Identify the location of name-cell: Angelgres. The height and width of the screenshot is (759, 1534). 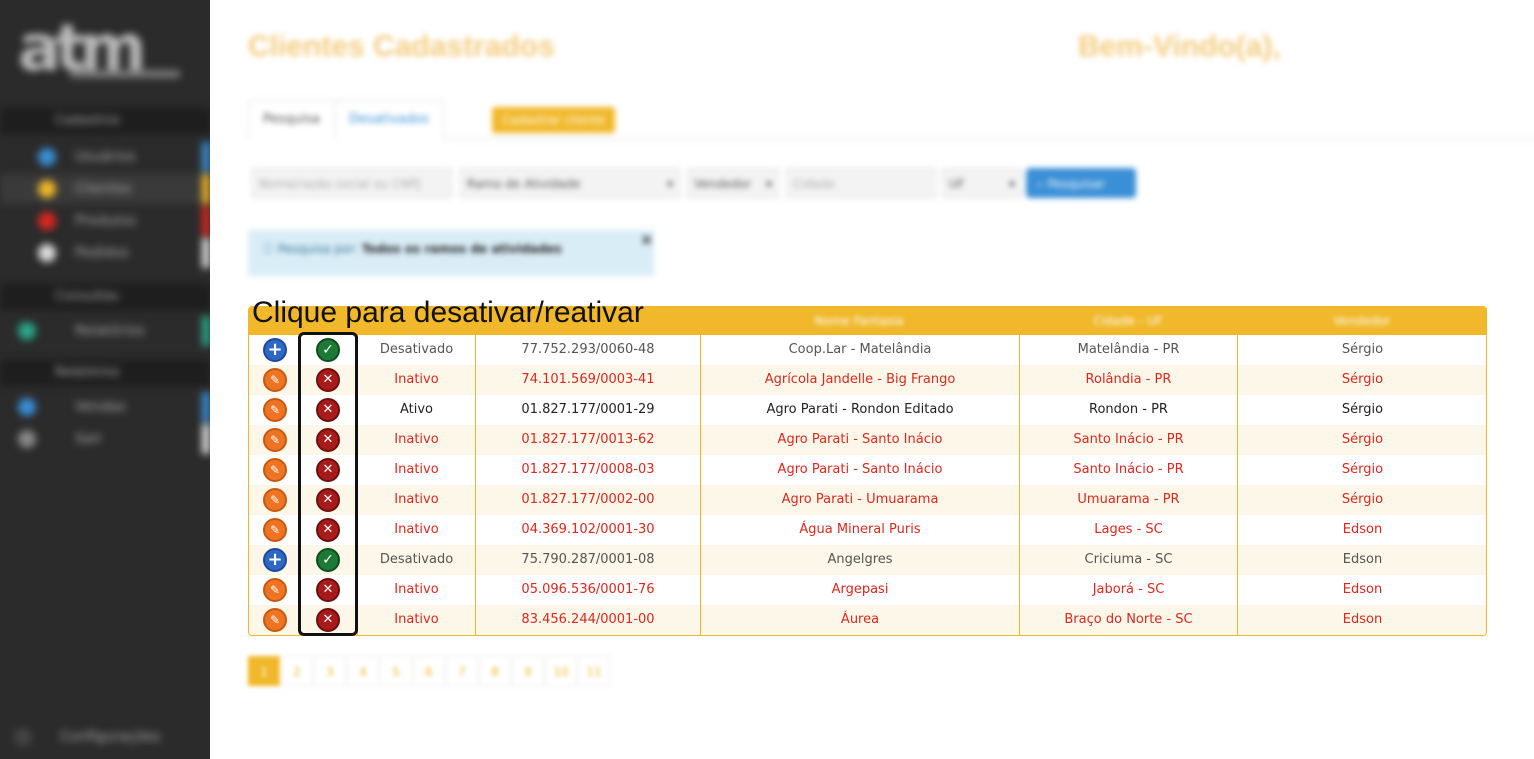
(859, 560).